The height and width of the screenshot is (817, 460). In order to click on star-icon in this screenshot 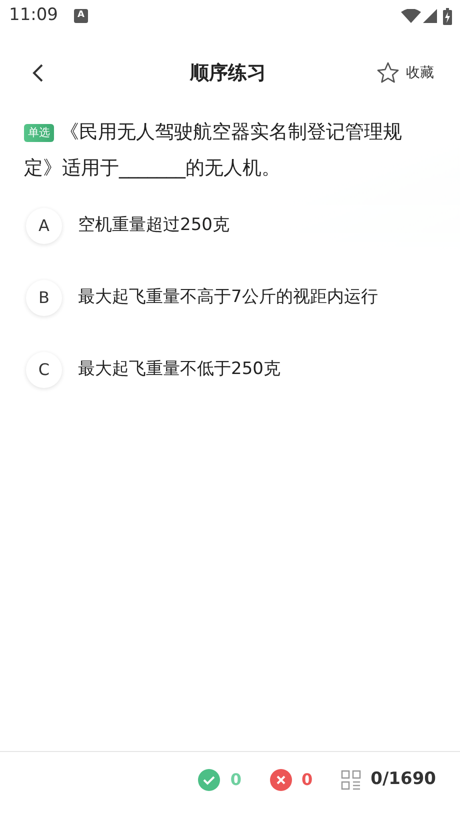, I will do `click(388, 73)`.